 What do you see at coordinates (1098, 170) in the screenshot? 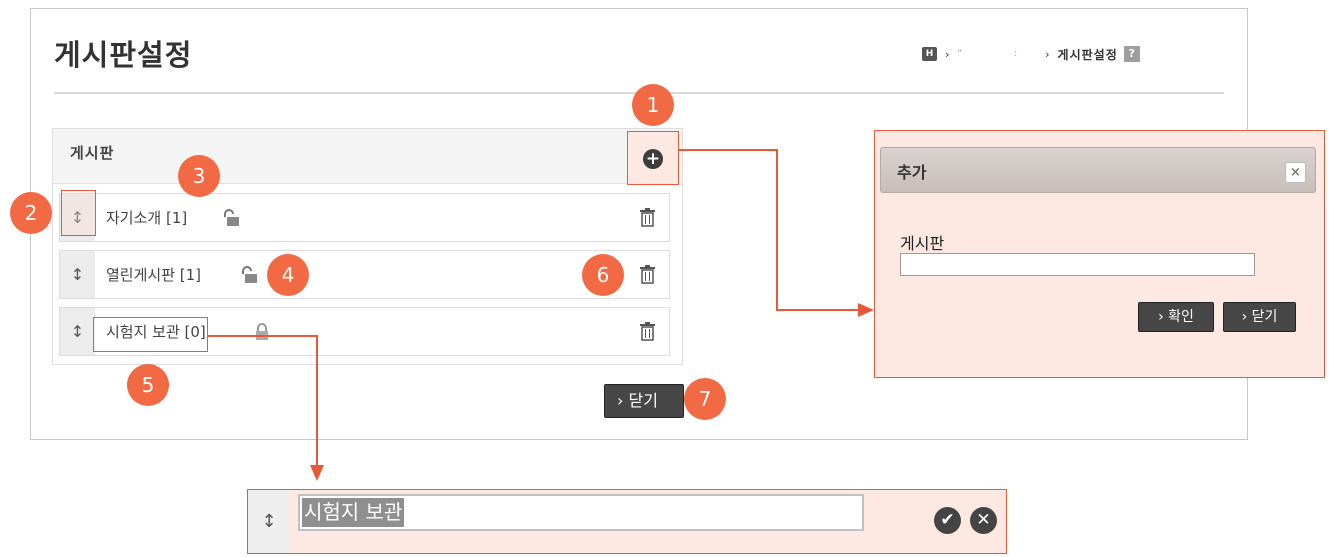
I see `dialog-header` at bounding box center [1098, 170].